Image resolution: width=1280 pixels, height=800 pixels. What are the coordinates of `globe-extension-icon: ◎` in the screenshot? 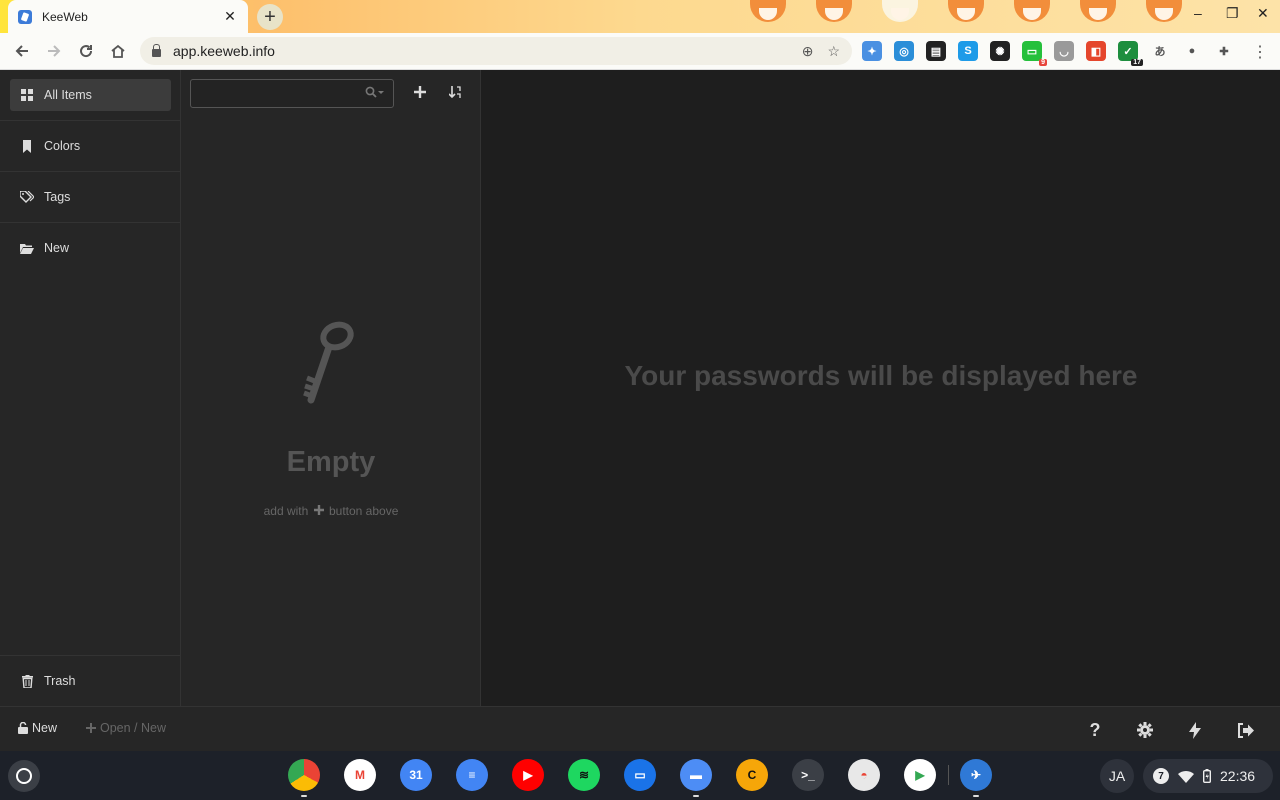 It's located at (904, 51).